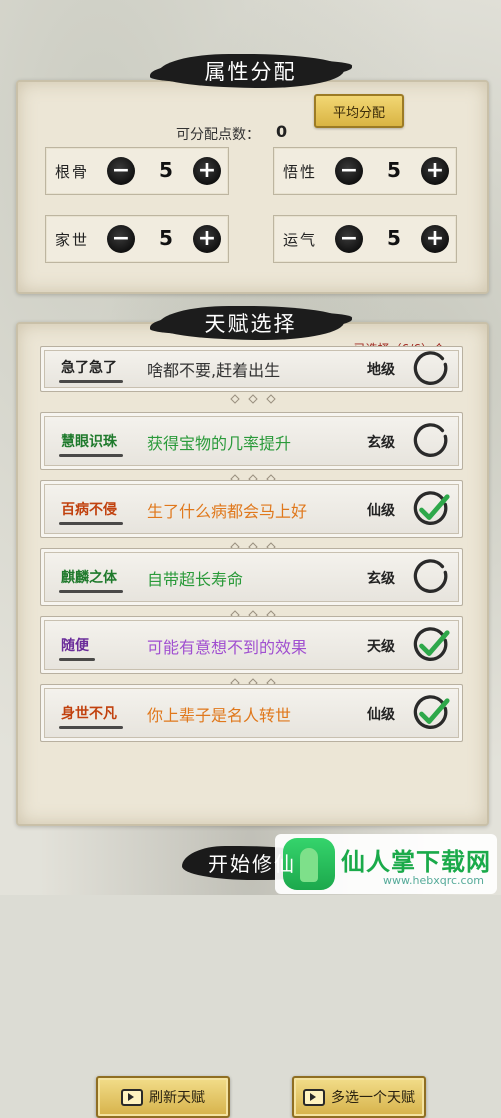 This screenshot has width=501, height=1118. I want to click on attr-name: 运气, so click(300, 240).